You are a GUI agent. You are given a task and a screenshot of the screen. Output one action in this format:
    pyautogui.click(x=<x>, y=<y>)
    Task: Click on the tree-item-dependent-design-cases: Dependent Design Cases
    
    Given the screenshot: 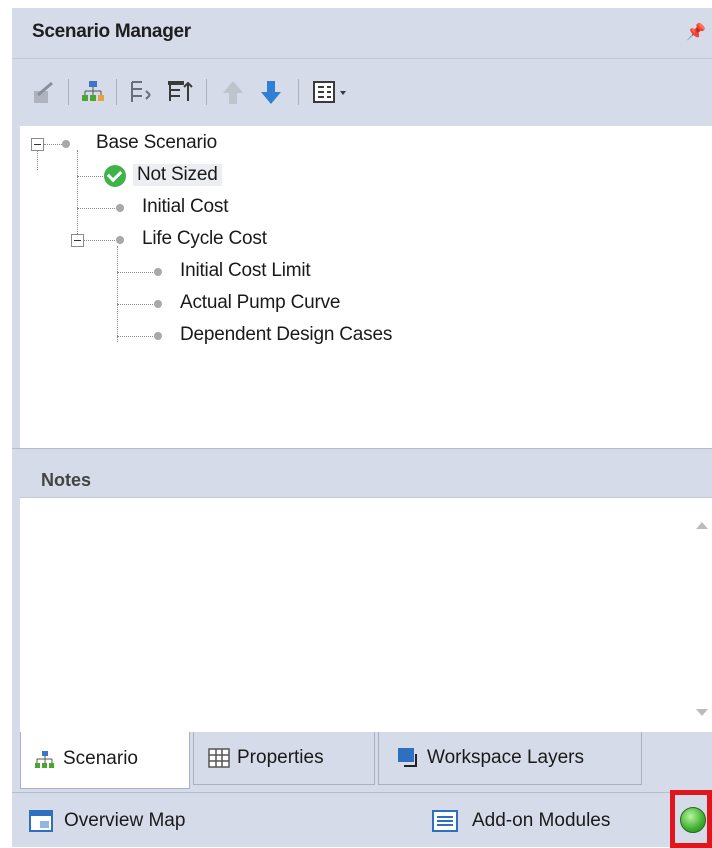 What is the action you would take?
    pyautogui.click(x=286, y=335)
    